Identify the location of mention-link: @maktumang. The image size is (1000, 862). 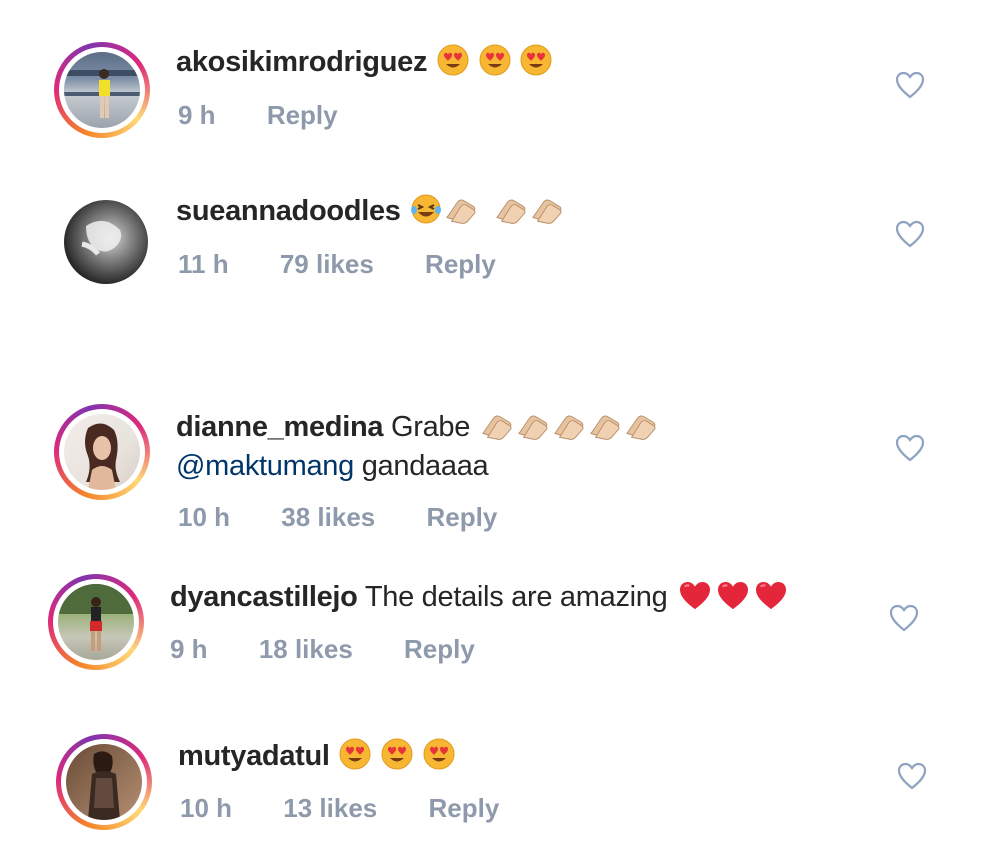
(265, 466).